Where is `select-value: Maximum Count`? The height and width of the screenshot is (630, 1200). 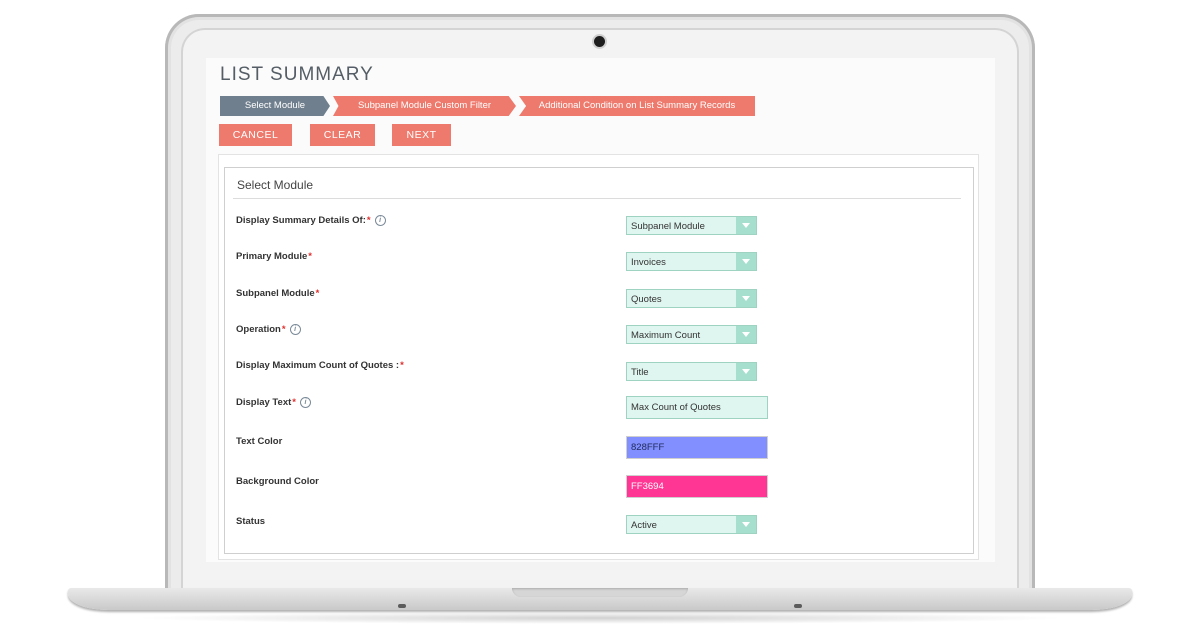
select-value: Maximum Count is located at coordinates (666, 335).